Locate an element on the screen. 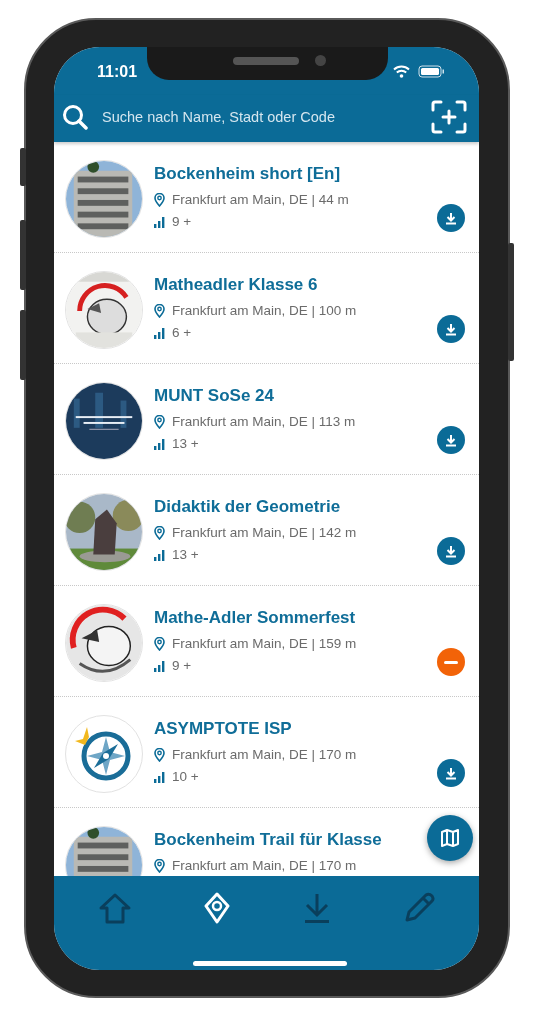 The width and height of the screenshot is (533, 1024). location-text: Frankfurt am Main, DE | 113 m is located at coordinates (264, 422).